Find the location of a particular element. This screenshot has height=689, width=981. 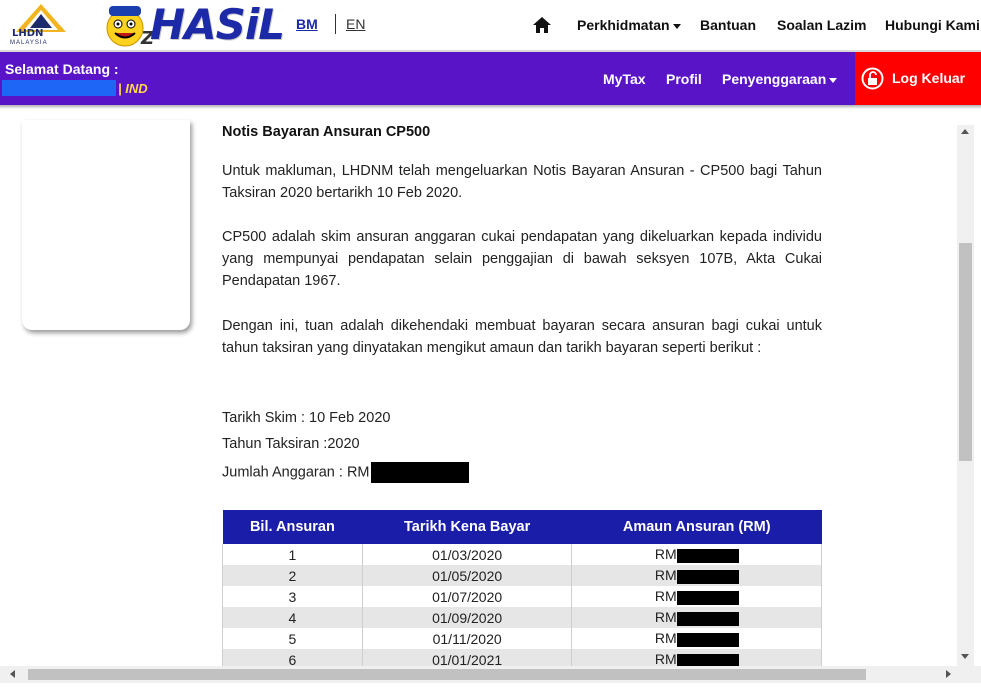

nav-soalan-lazim: Soalan Lazim is located at coordinates (821, 25).